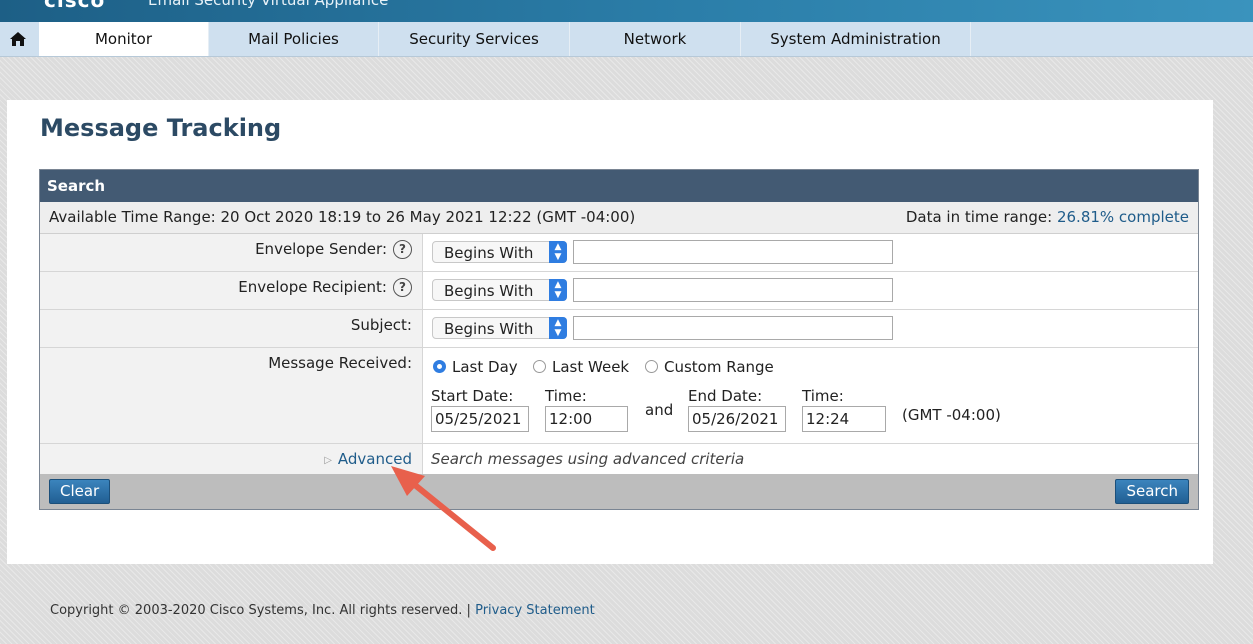 The height and width of the screenshot is (644, 1253). What do you see at coordinates (823, 396) in the screenshot?
I see `end-time-label: Time:` at bounding box center [823, 396].